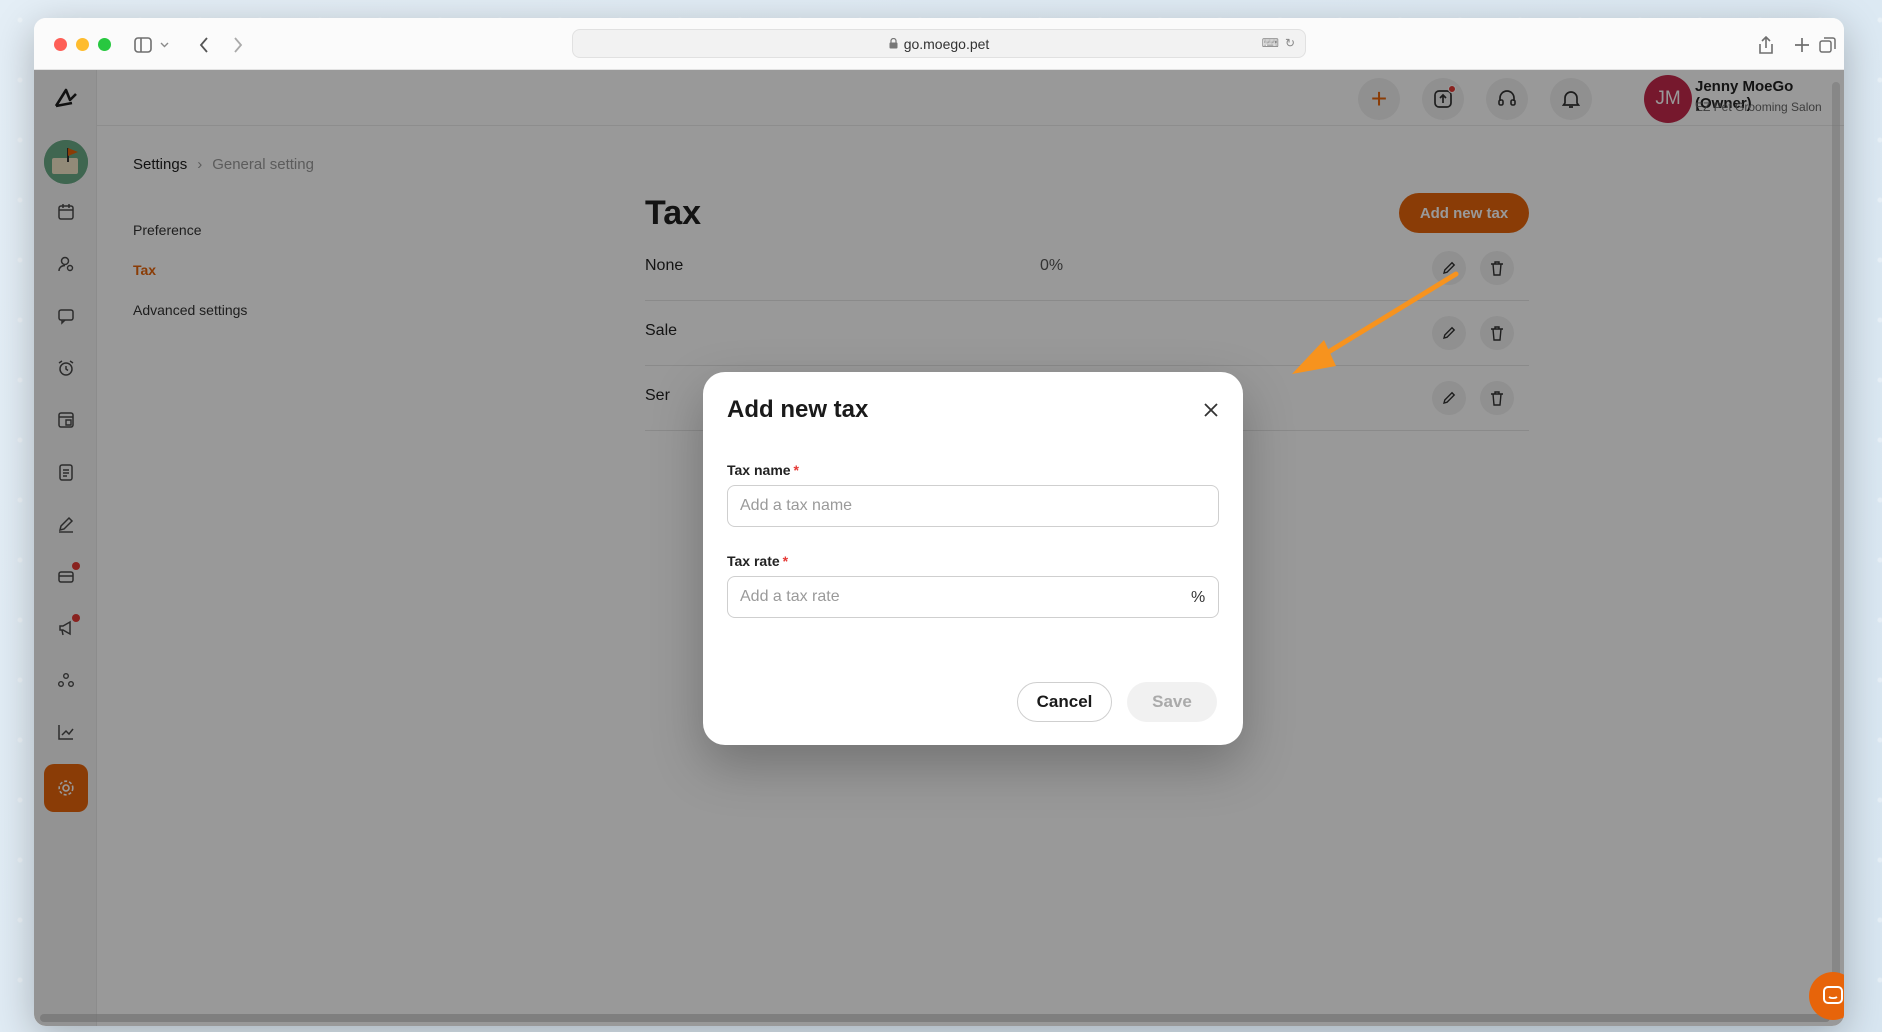  Describe the element at coordinates (104, 44) in the screenshot. I see `zoom-window-button` at that location.